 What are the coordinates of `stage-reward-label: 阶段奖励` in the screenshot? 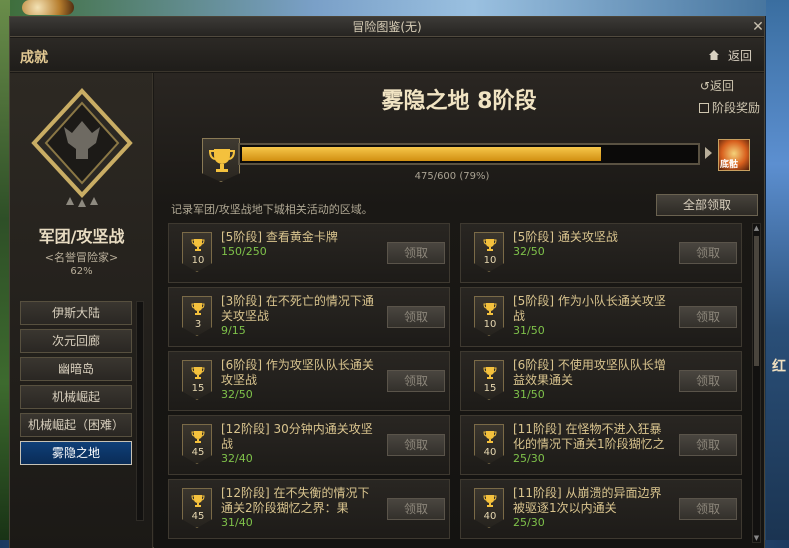 It's located at (735, 108).